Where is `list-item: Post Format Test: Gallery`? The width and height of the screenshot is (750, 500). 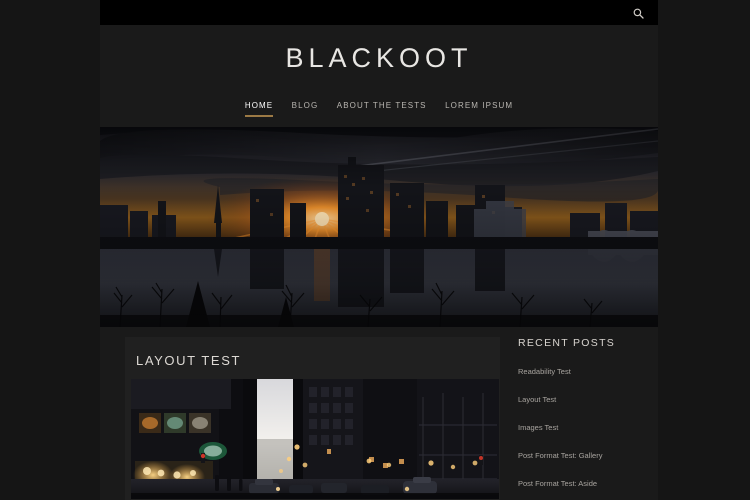
list-item: Post Format Test: Gallery is located at coordinates (588, 454).